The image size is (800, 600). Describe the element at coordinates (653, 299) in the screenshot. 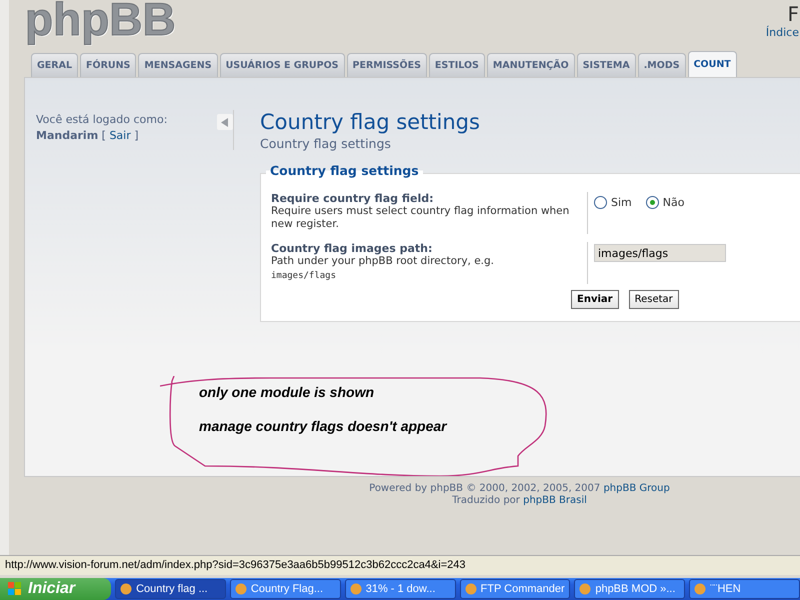

I see `reset-button: Resetar` at that location.